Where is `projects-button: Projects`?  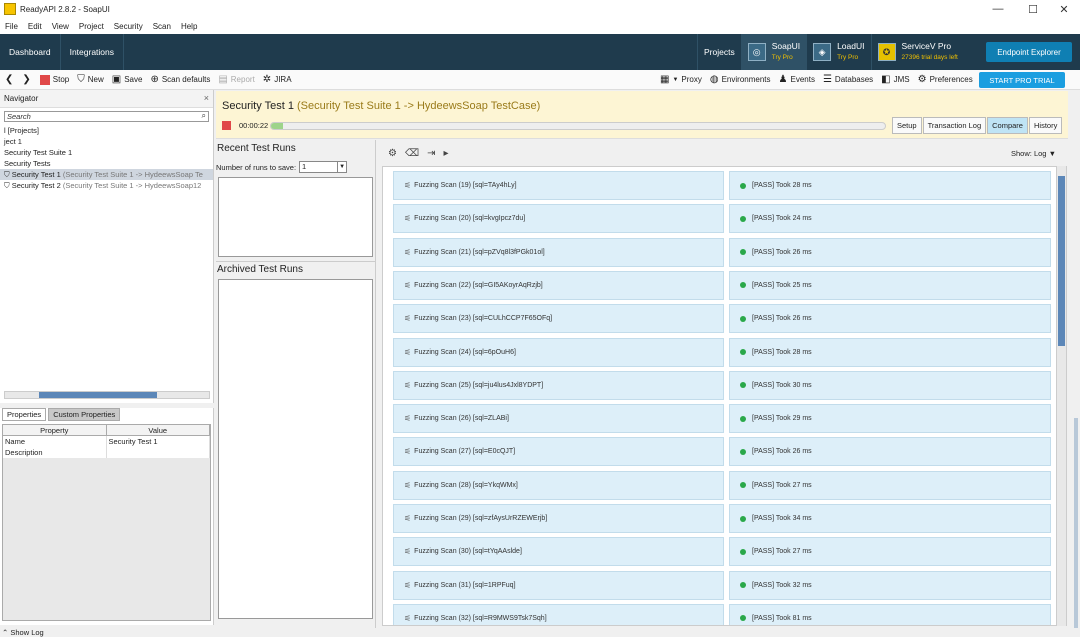 projects-button: Projects is located at coordinates (719, 52).